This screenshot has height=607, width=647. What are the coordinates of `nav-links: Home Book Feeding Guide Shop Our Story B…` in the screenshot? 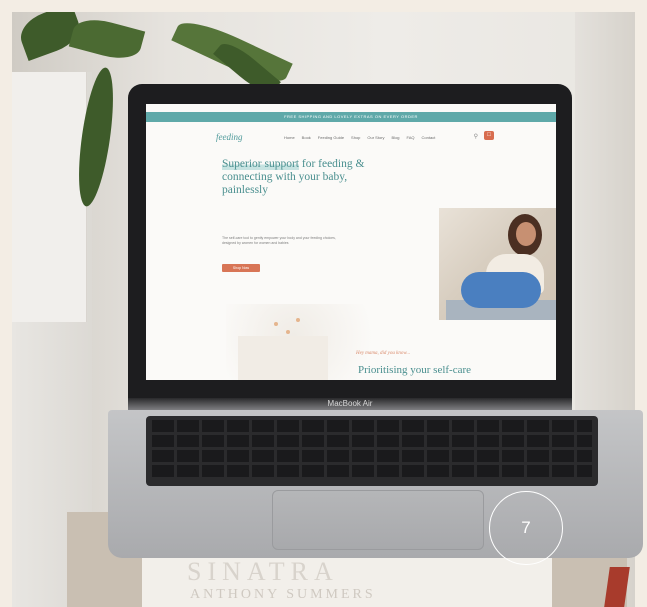 It's located at (359, 137).